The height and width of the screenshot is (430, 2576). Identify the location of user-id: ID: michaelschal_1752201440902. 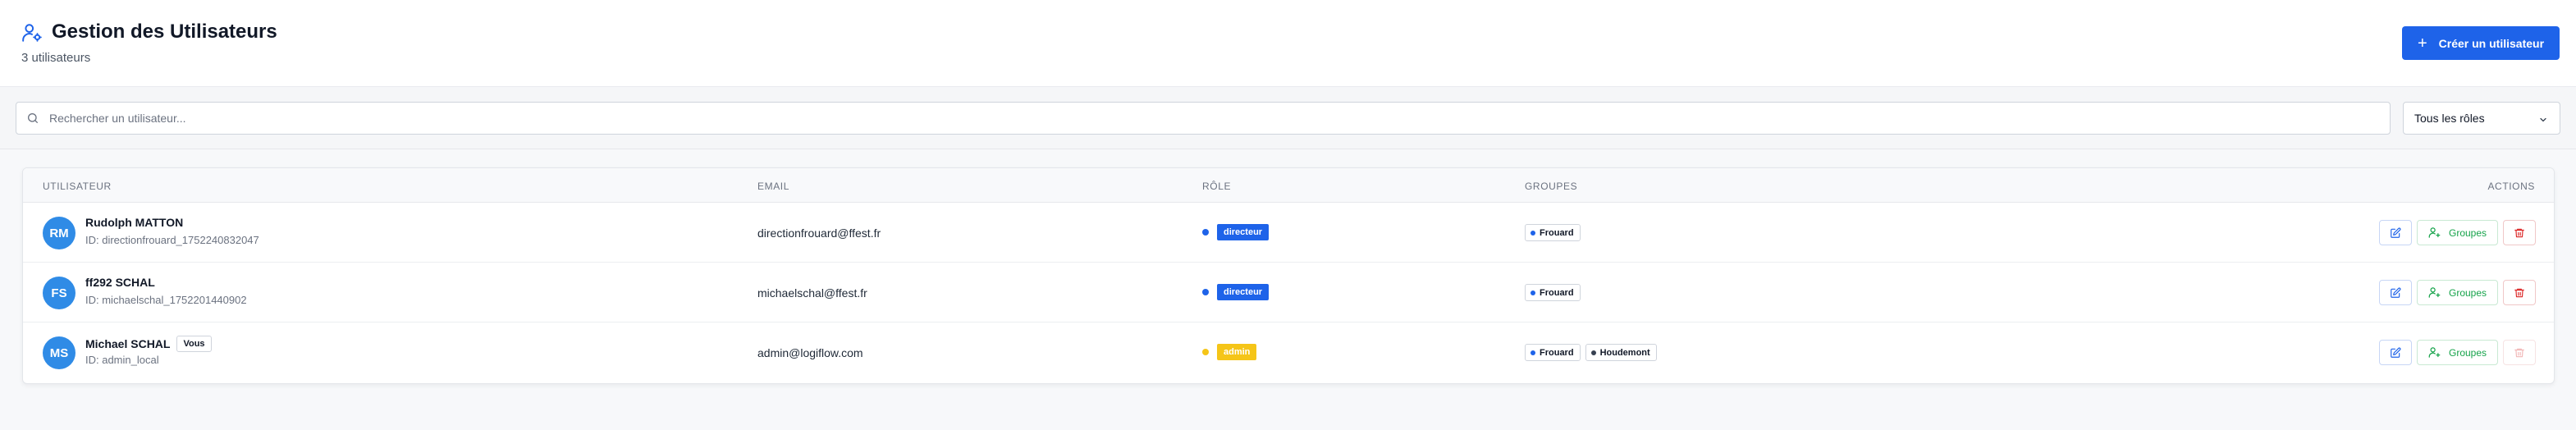
(166, 300).